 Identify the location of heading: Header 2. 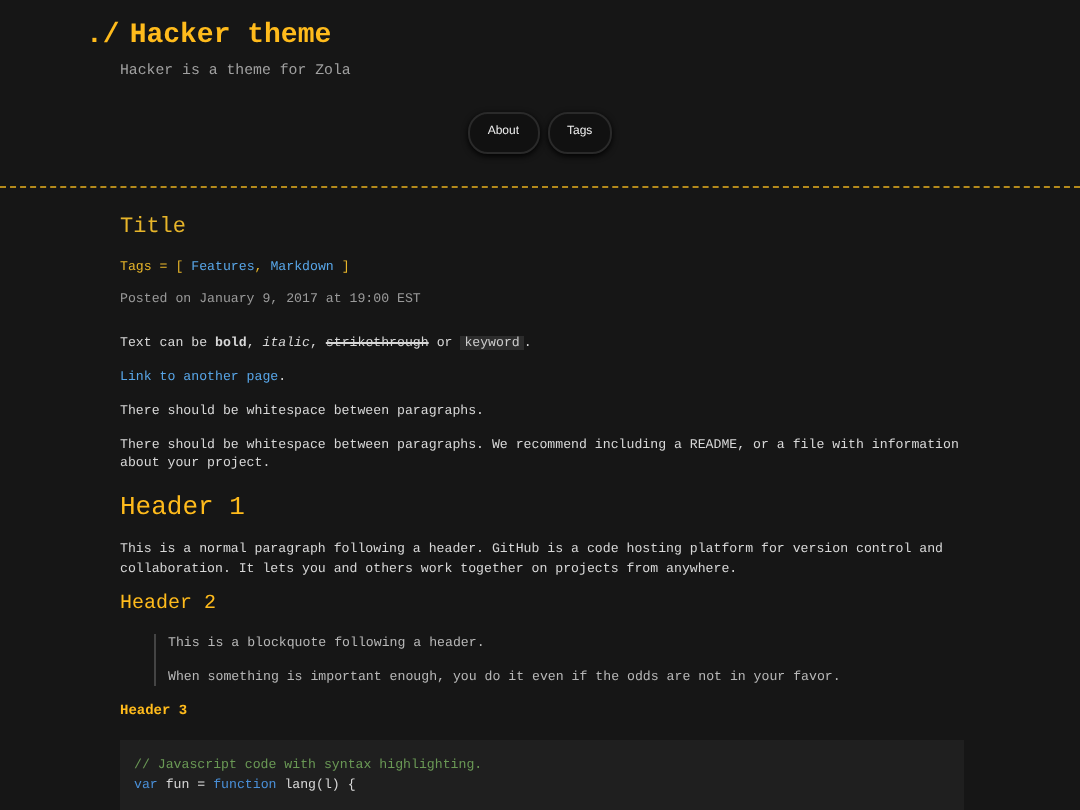
(169, 605).